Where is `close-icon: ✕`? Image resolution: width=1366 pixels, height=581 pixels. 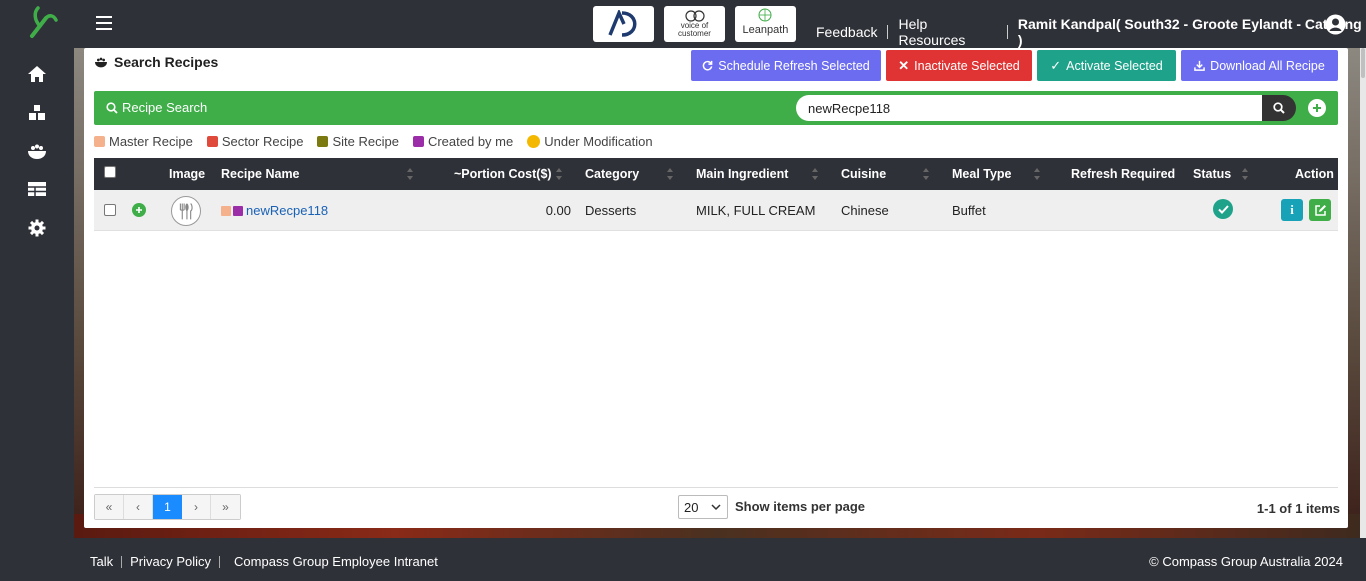 close-icon: ✕ is located at coordinates (904, 65).